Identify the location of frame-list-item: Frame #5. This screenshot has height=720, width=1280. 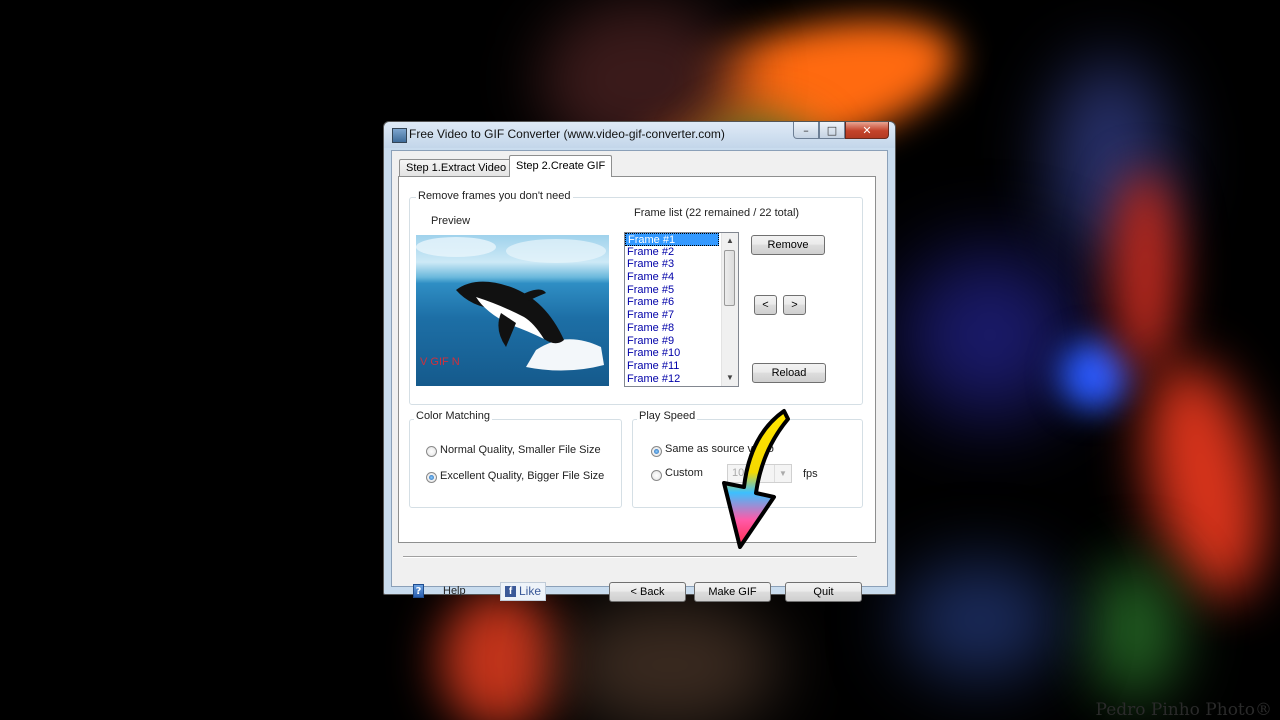
(672, 290).